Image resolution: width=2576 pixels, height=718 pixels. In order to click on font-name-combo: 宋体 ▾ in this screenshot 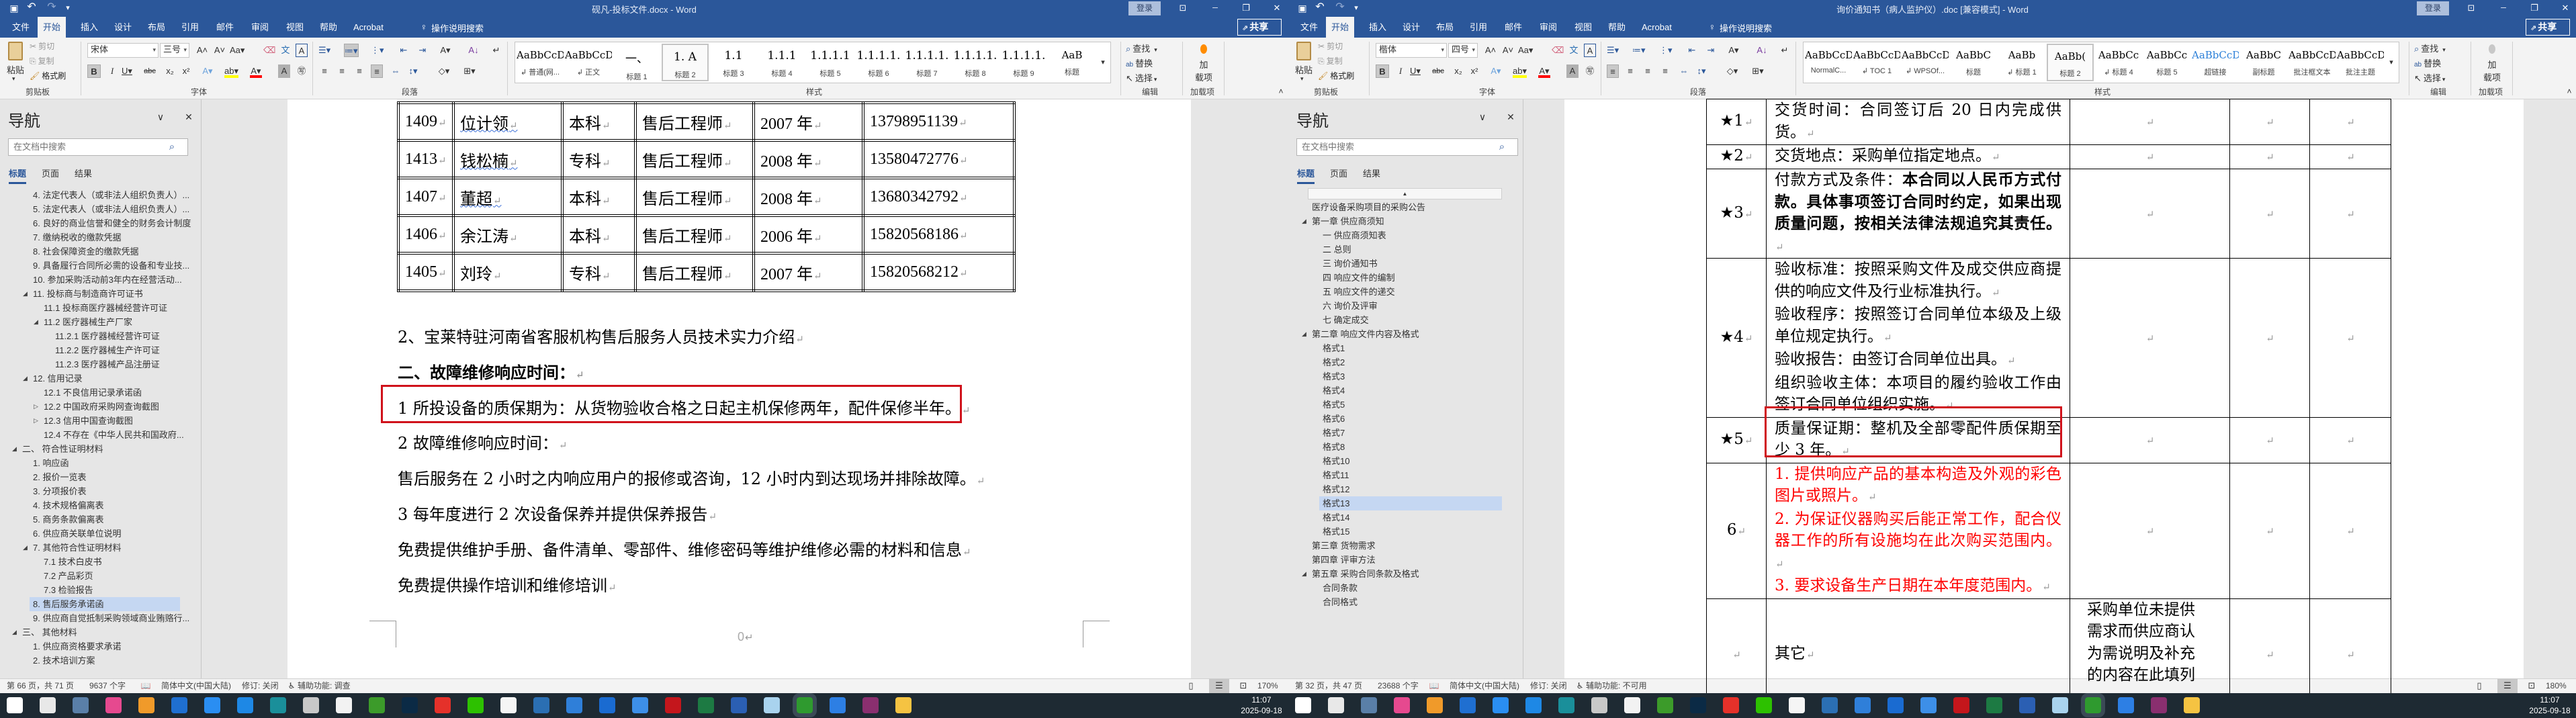, I will do `click(123, 50)`.